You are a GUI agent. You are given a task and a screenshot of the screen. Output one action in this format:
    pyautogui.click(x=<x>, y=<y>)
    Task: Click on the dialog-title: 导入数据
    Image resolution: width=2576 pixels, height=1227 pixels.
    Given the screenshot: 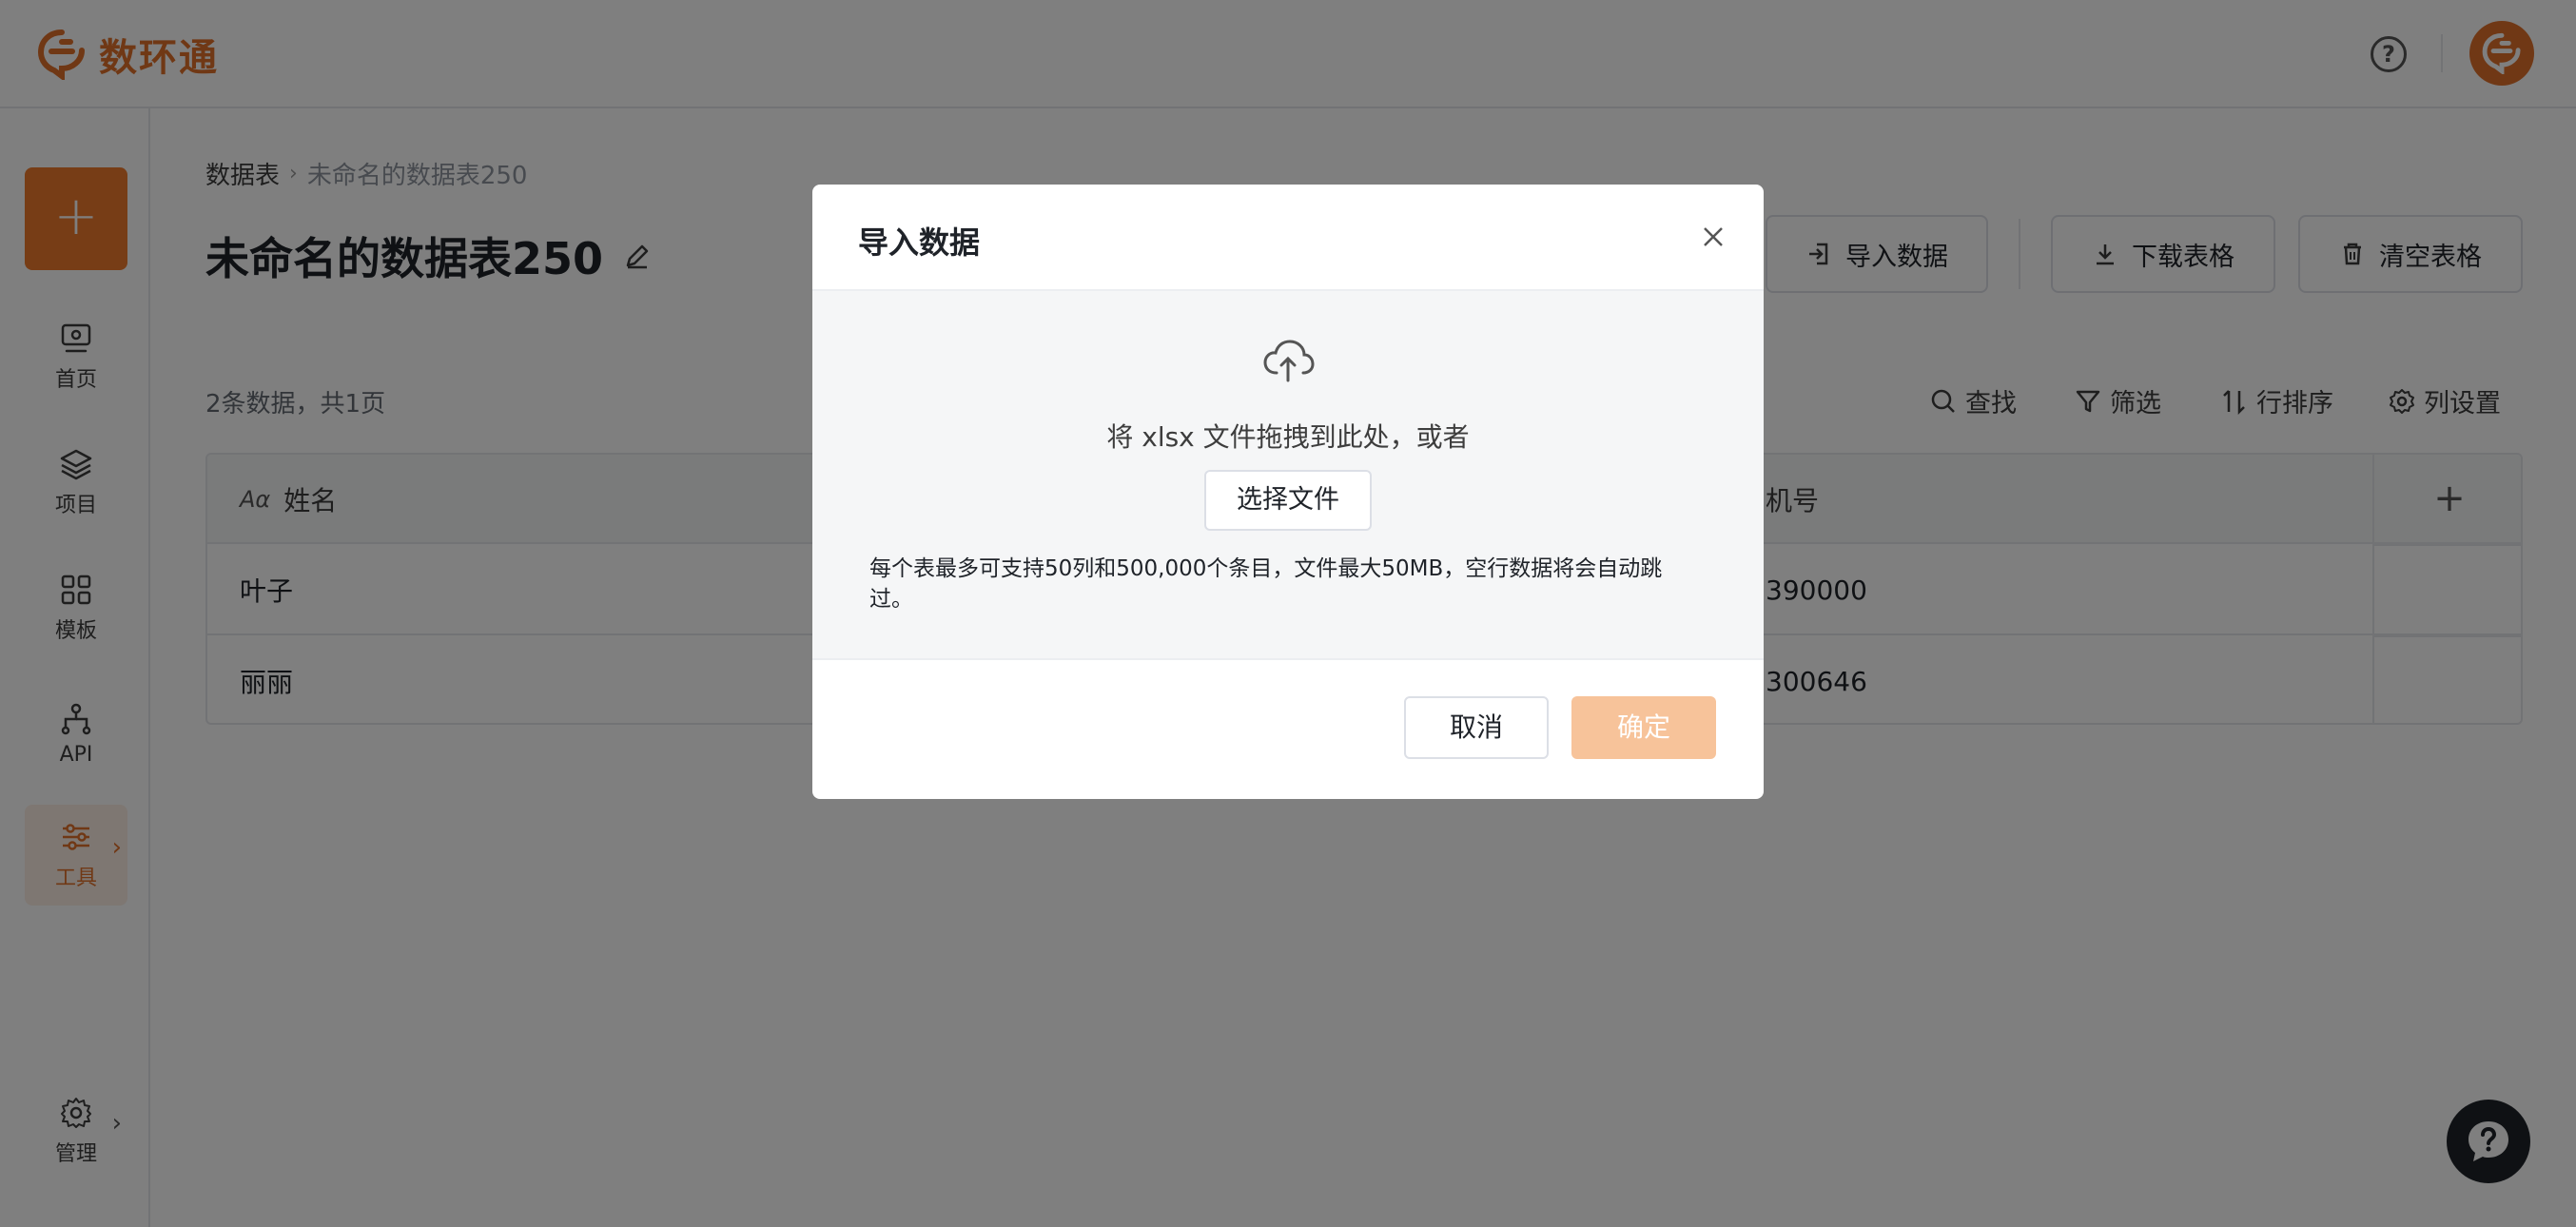 What is the action you would take?
    pyautogui.click(x=920, y=243)
    